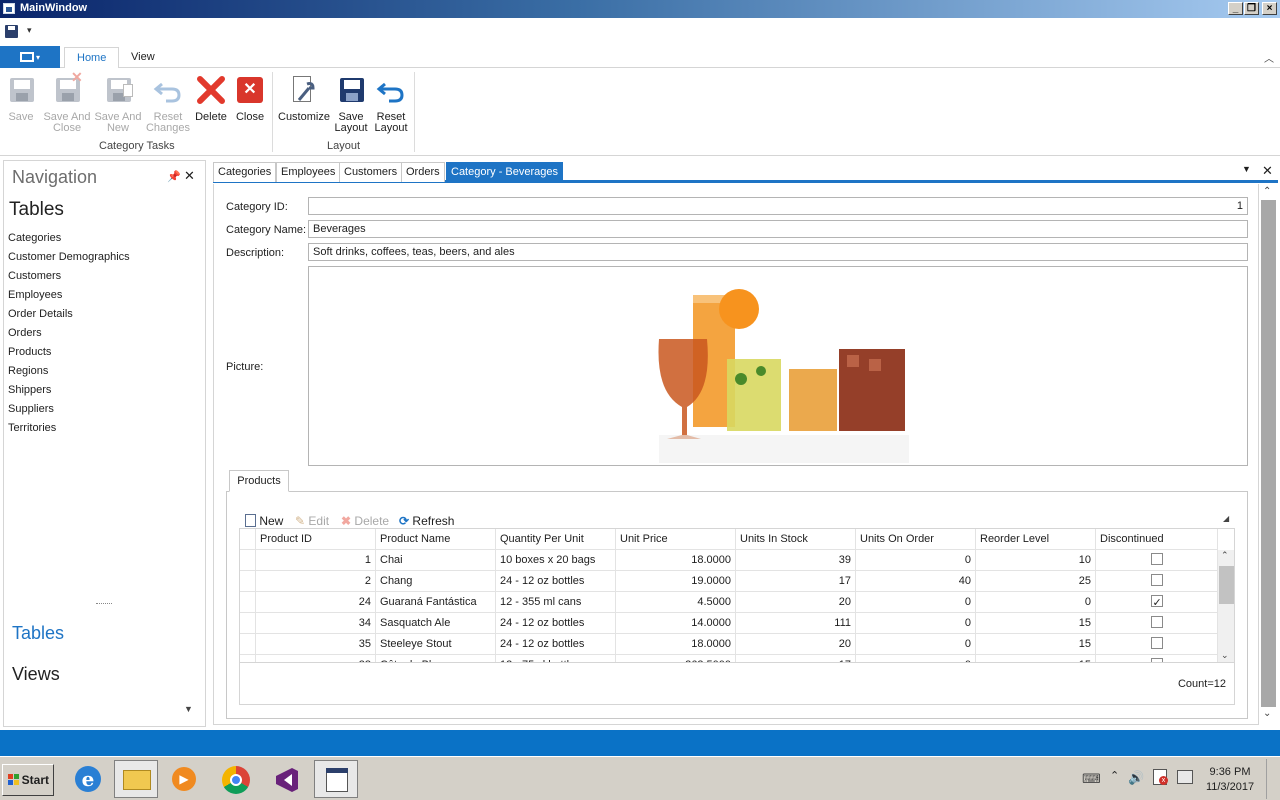  I want to click on nav-item-customer-demographics: Customer Demographics, so click(69, 257).